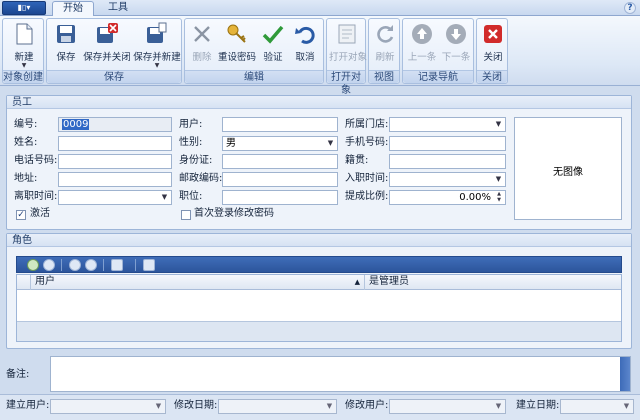 This screenshot has width=640, height=420. Describe the element at coordinates (36, 196) in the screenshot. I see `leave-date-label: 离职时间:` at that location.